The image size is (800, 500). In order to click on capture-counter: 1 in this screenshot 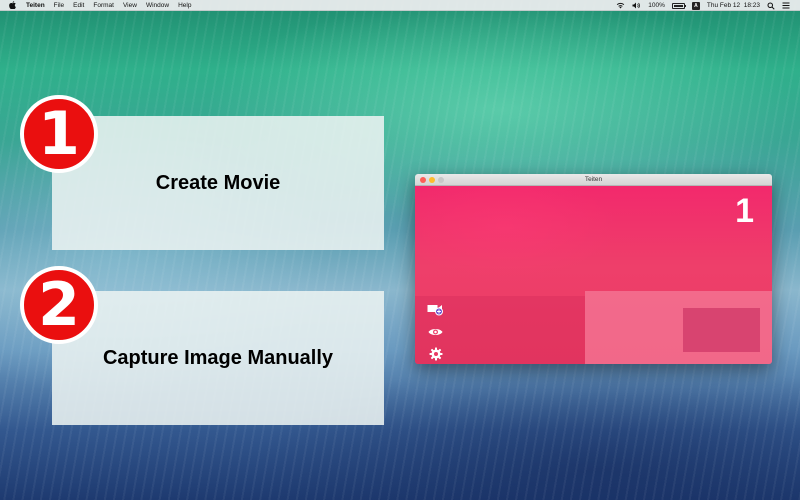, I will do `click(744, 211)`.